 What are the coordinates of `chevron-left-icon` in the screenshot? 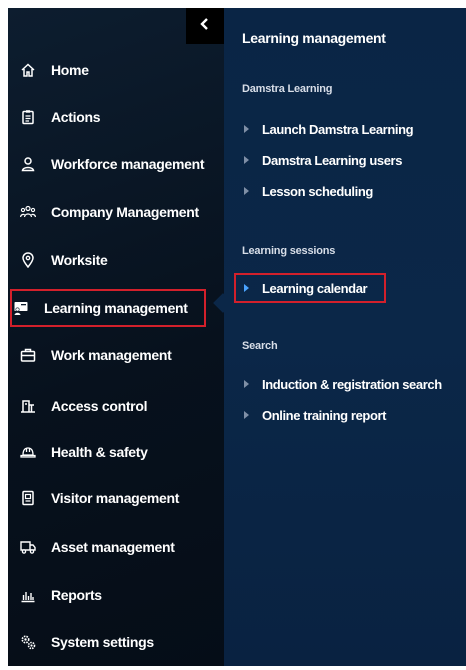 It's located at (205, 26).